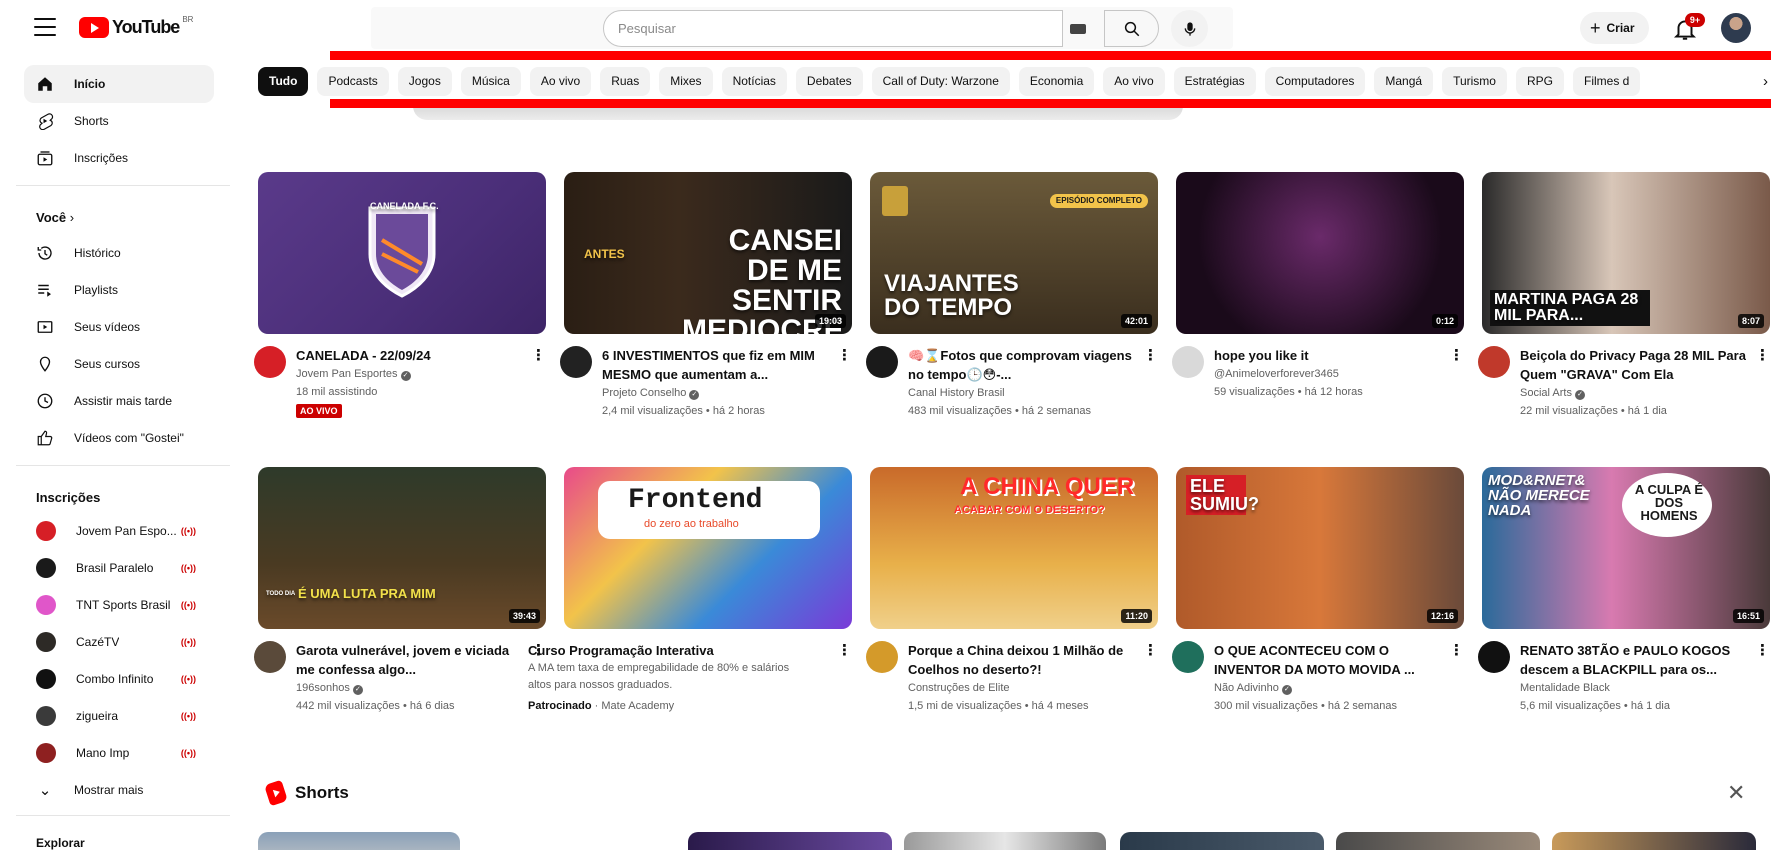 This screenshot has width=1771, height=850. I want to click on video-thumbnail: Frontend do zero ao trabalho, so click(708, 548).